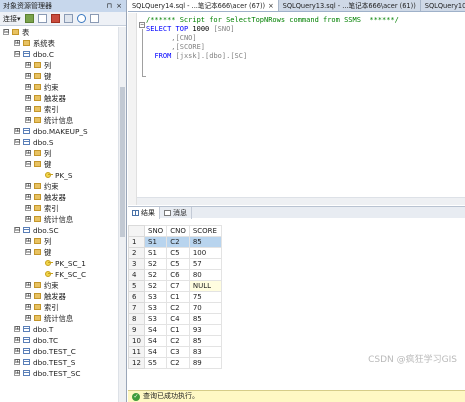 This screenshot has height=402, width=465. What do you see at coordinates (205, 308) in the screenshot?
I see `table-cell: 70` at bounding box center [205, 308].